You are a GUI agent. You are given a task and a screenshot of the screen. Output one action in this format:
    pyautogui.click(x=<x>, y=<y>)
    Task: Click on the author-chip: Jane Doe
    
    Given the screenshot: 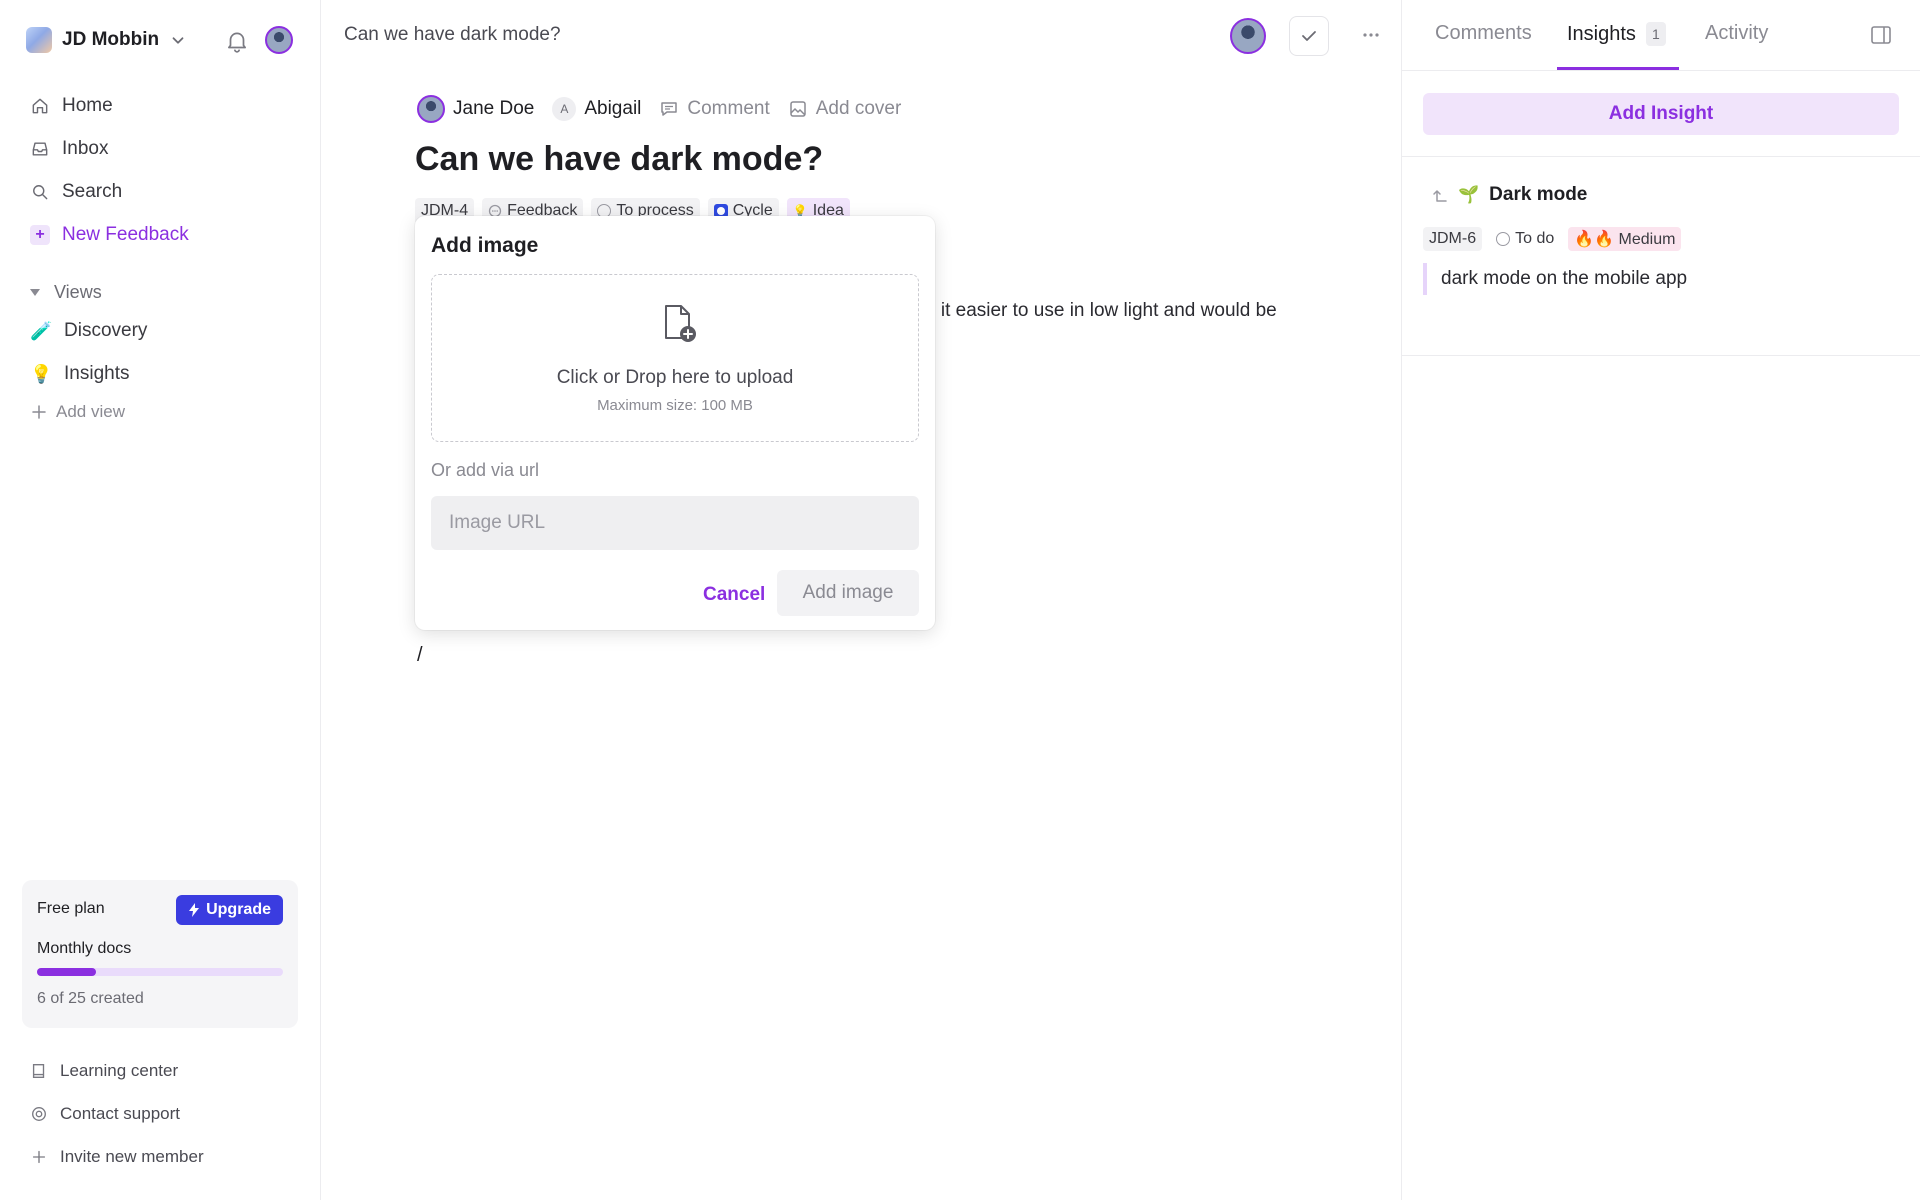 What is the action you would take?
    pyautogui.click(x=475, y=109)
    